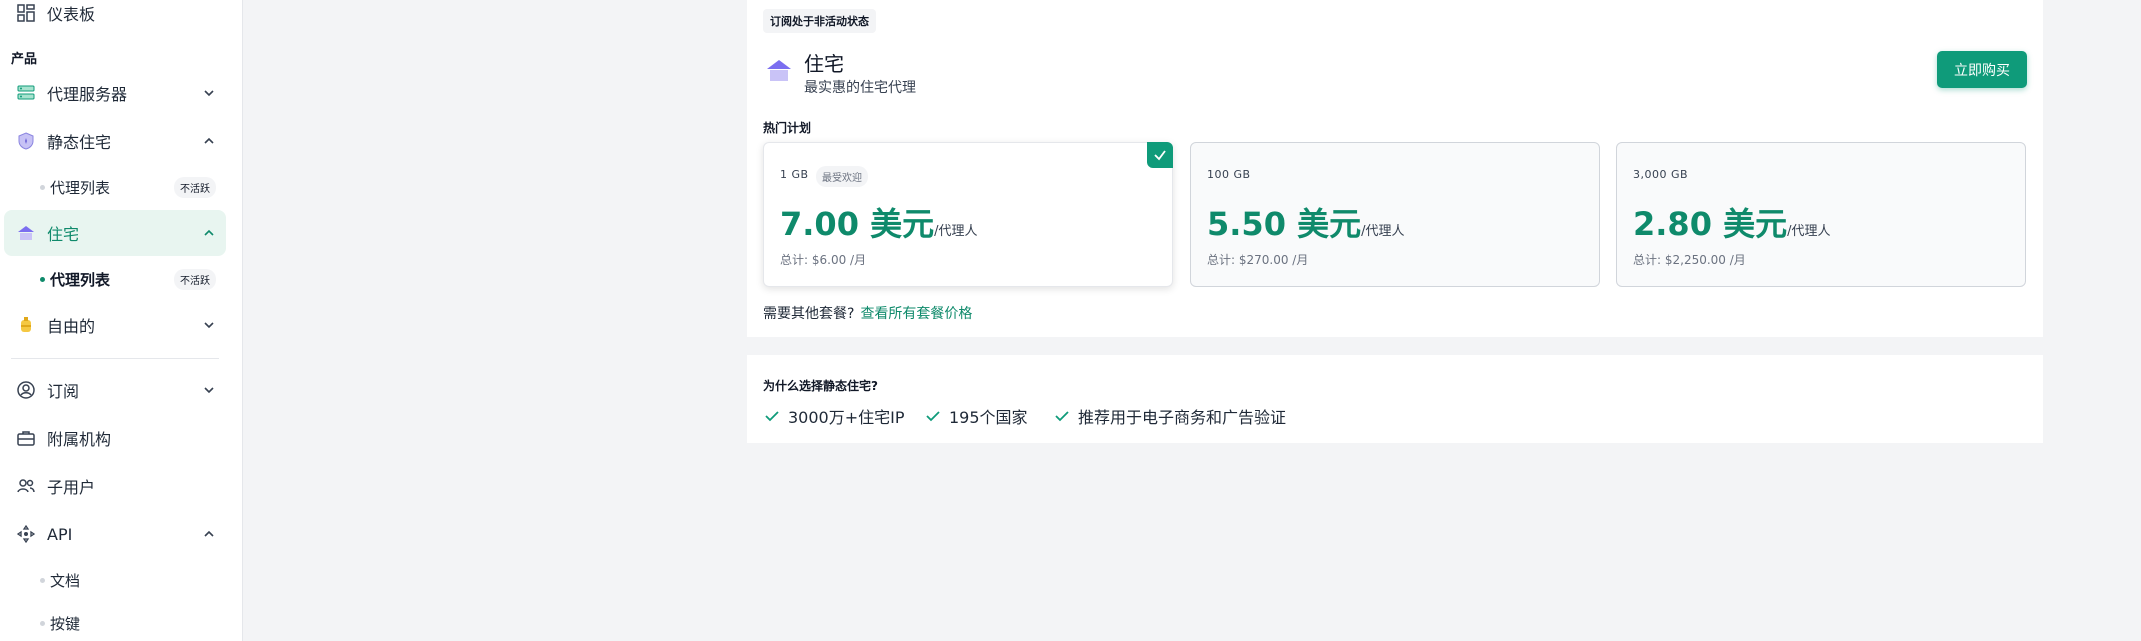 The width and height of the screenshot is (2141, 641). Describe the element at coordinates (60, 534) in the screenshot. I see `sidebar-item-label: API` at that location.